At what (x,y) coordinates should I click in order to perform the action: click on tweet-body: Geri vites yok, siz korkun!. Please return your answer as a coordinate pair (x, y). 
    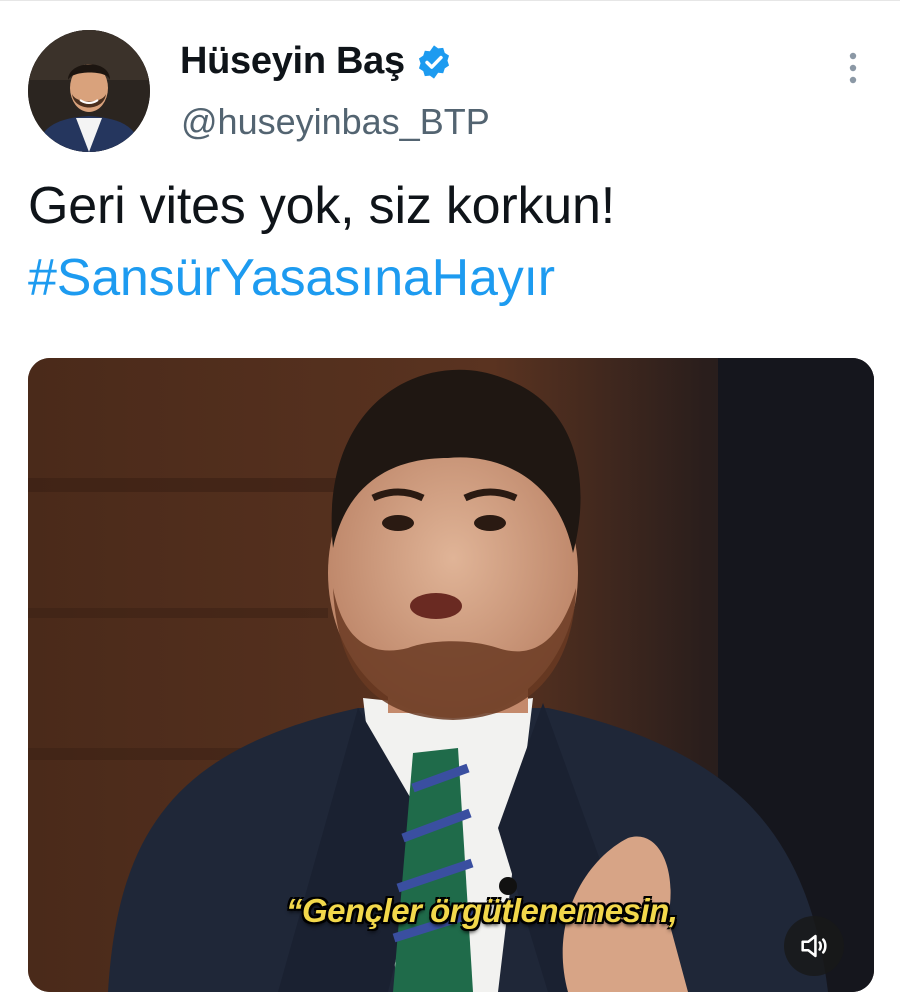
    Looking at the image, I should click on (321, 206).